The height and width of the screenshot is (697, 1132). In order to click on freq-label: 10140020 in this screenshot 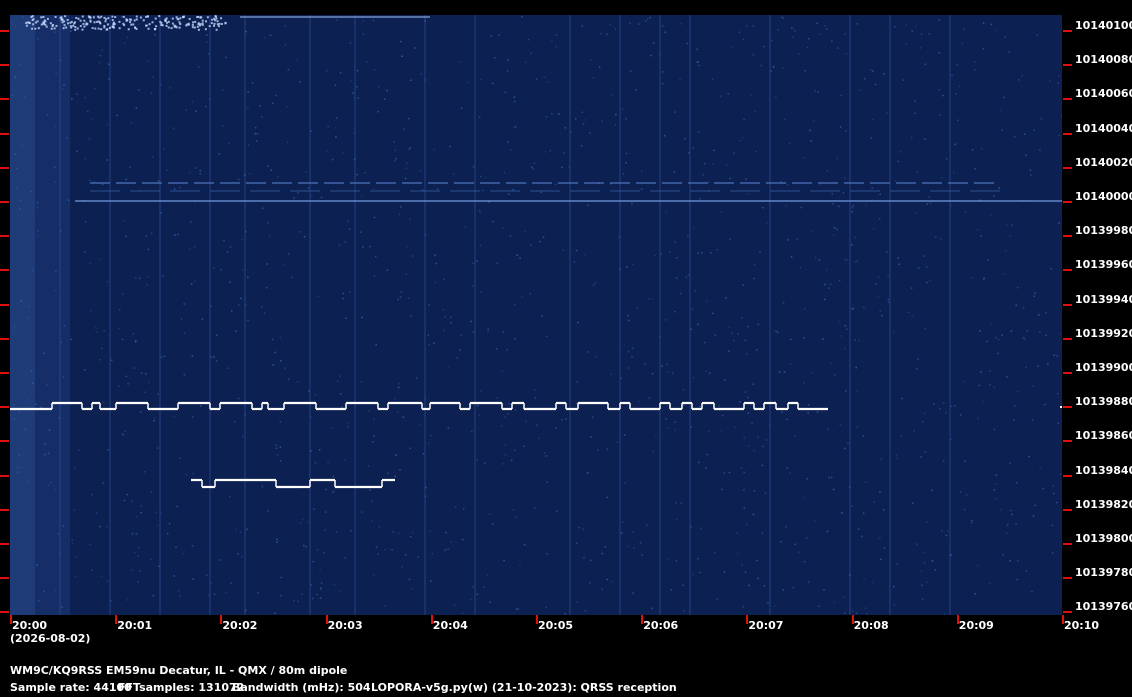, I will do `click(1103, 162)`.